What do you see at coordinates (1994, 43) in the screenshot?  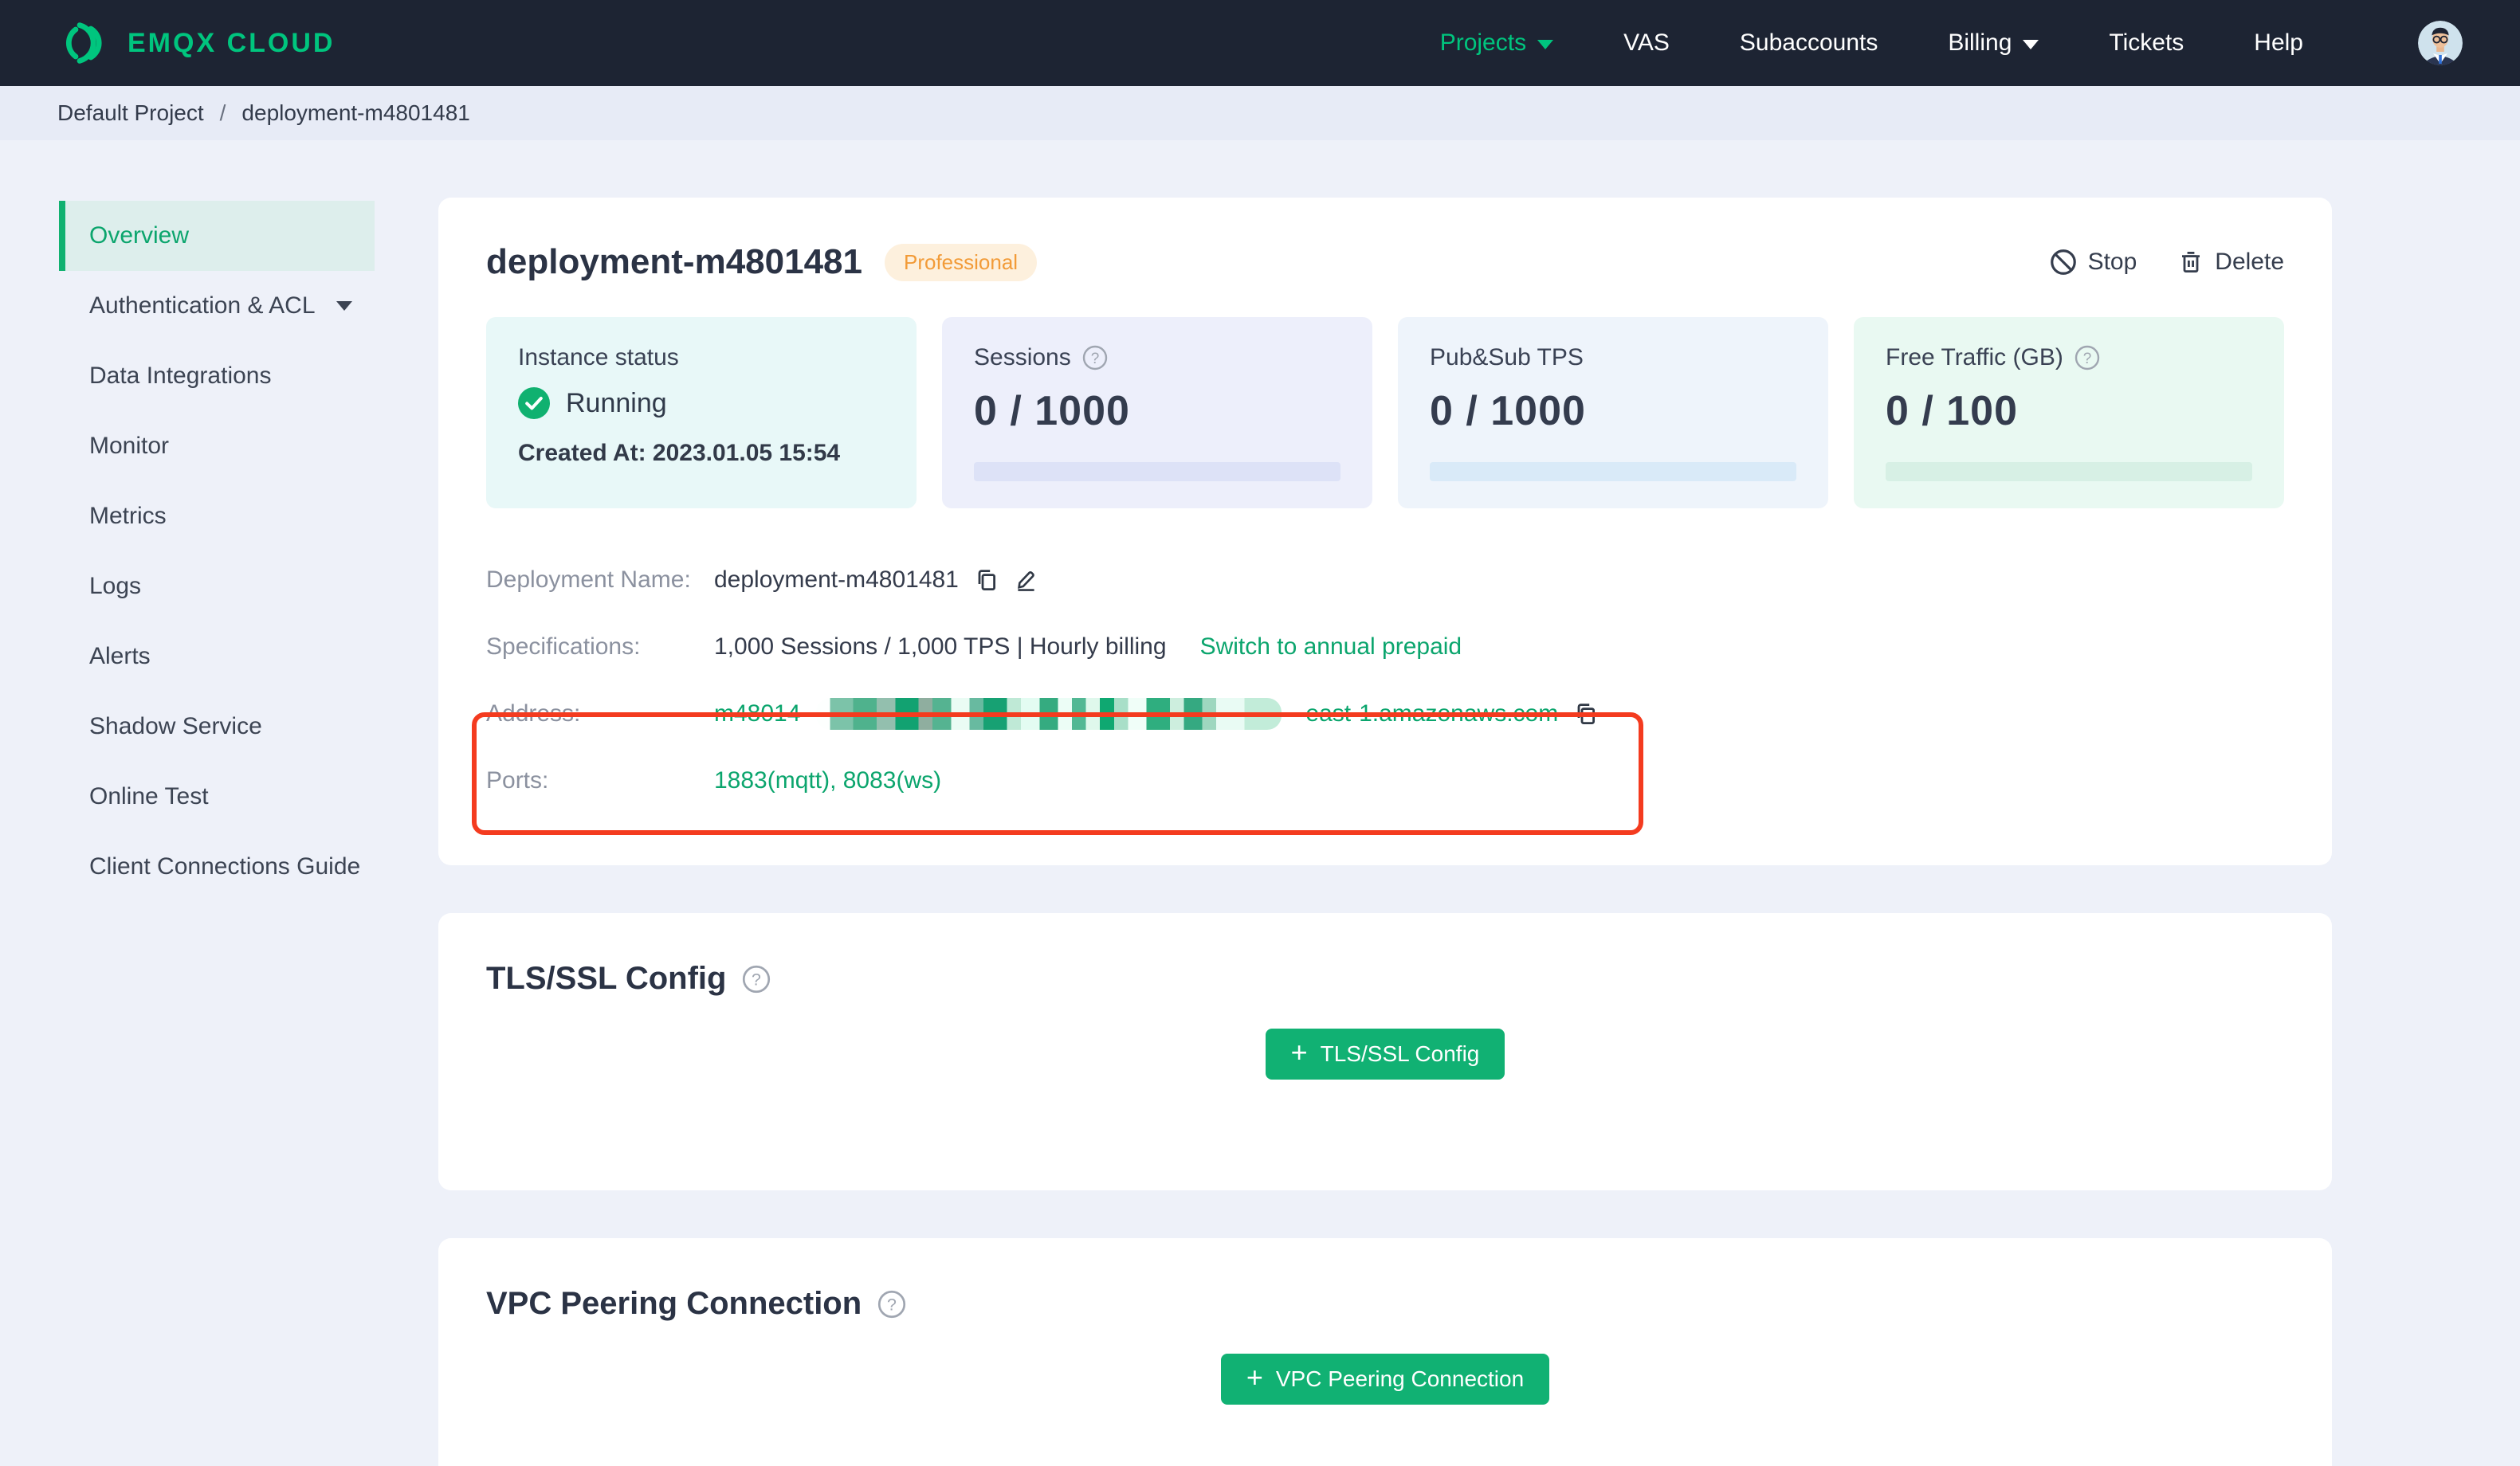 I see `nav-item-billing: Billing` at bounding box center [1994, 43].